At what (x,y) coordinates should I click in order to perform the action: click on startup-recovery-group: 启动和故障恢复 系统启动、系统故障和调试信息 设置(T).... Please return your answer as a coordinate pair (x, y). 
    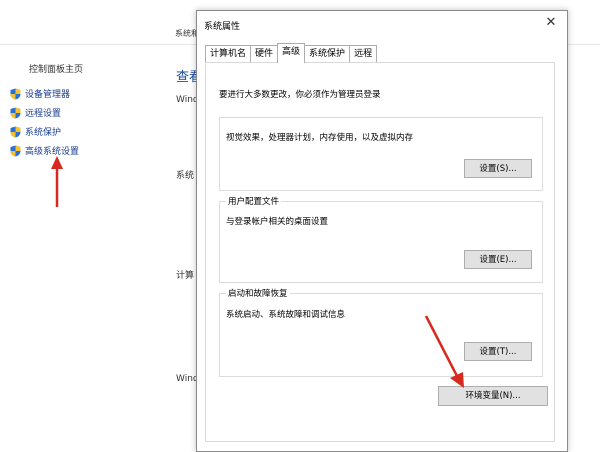
    Looking at the image, I should click on (381, 332).